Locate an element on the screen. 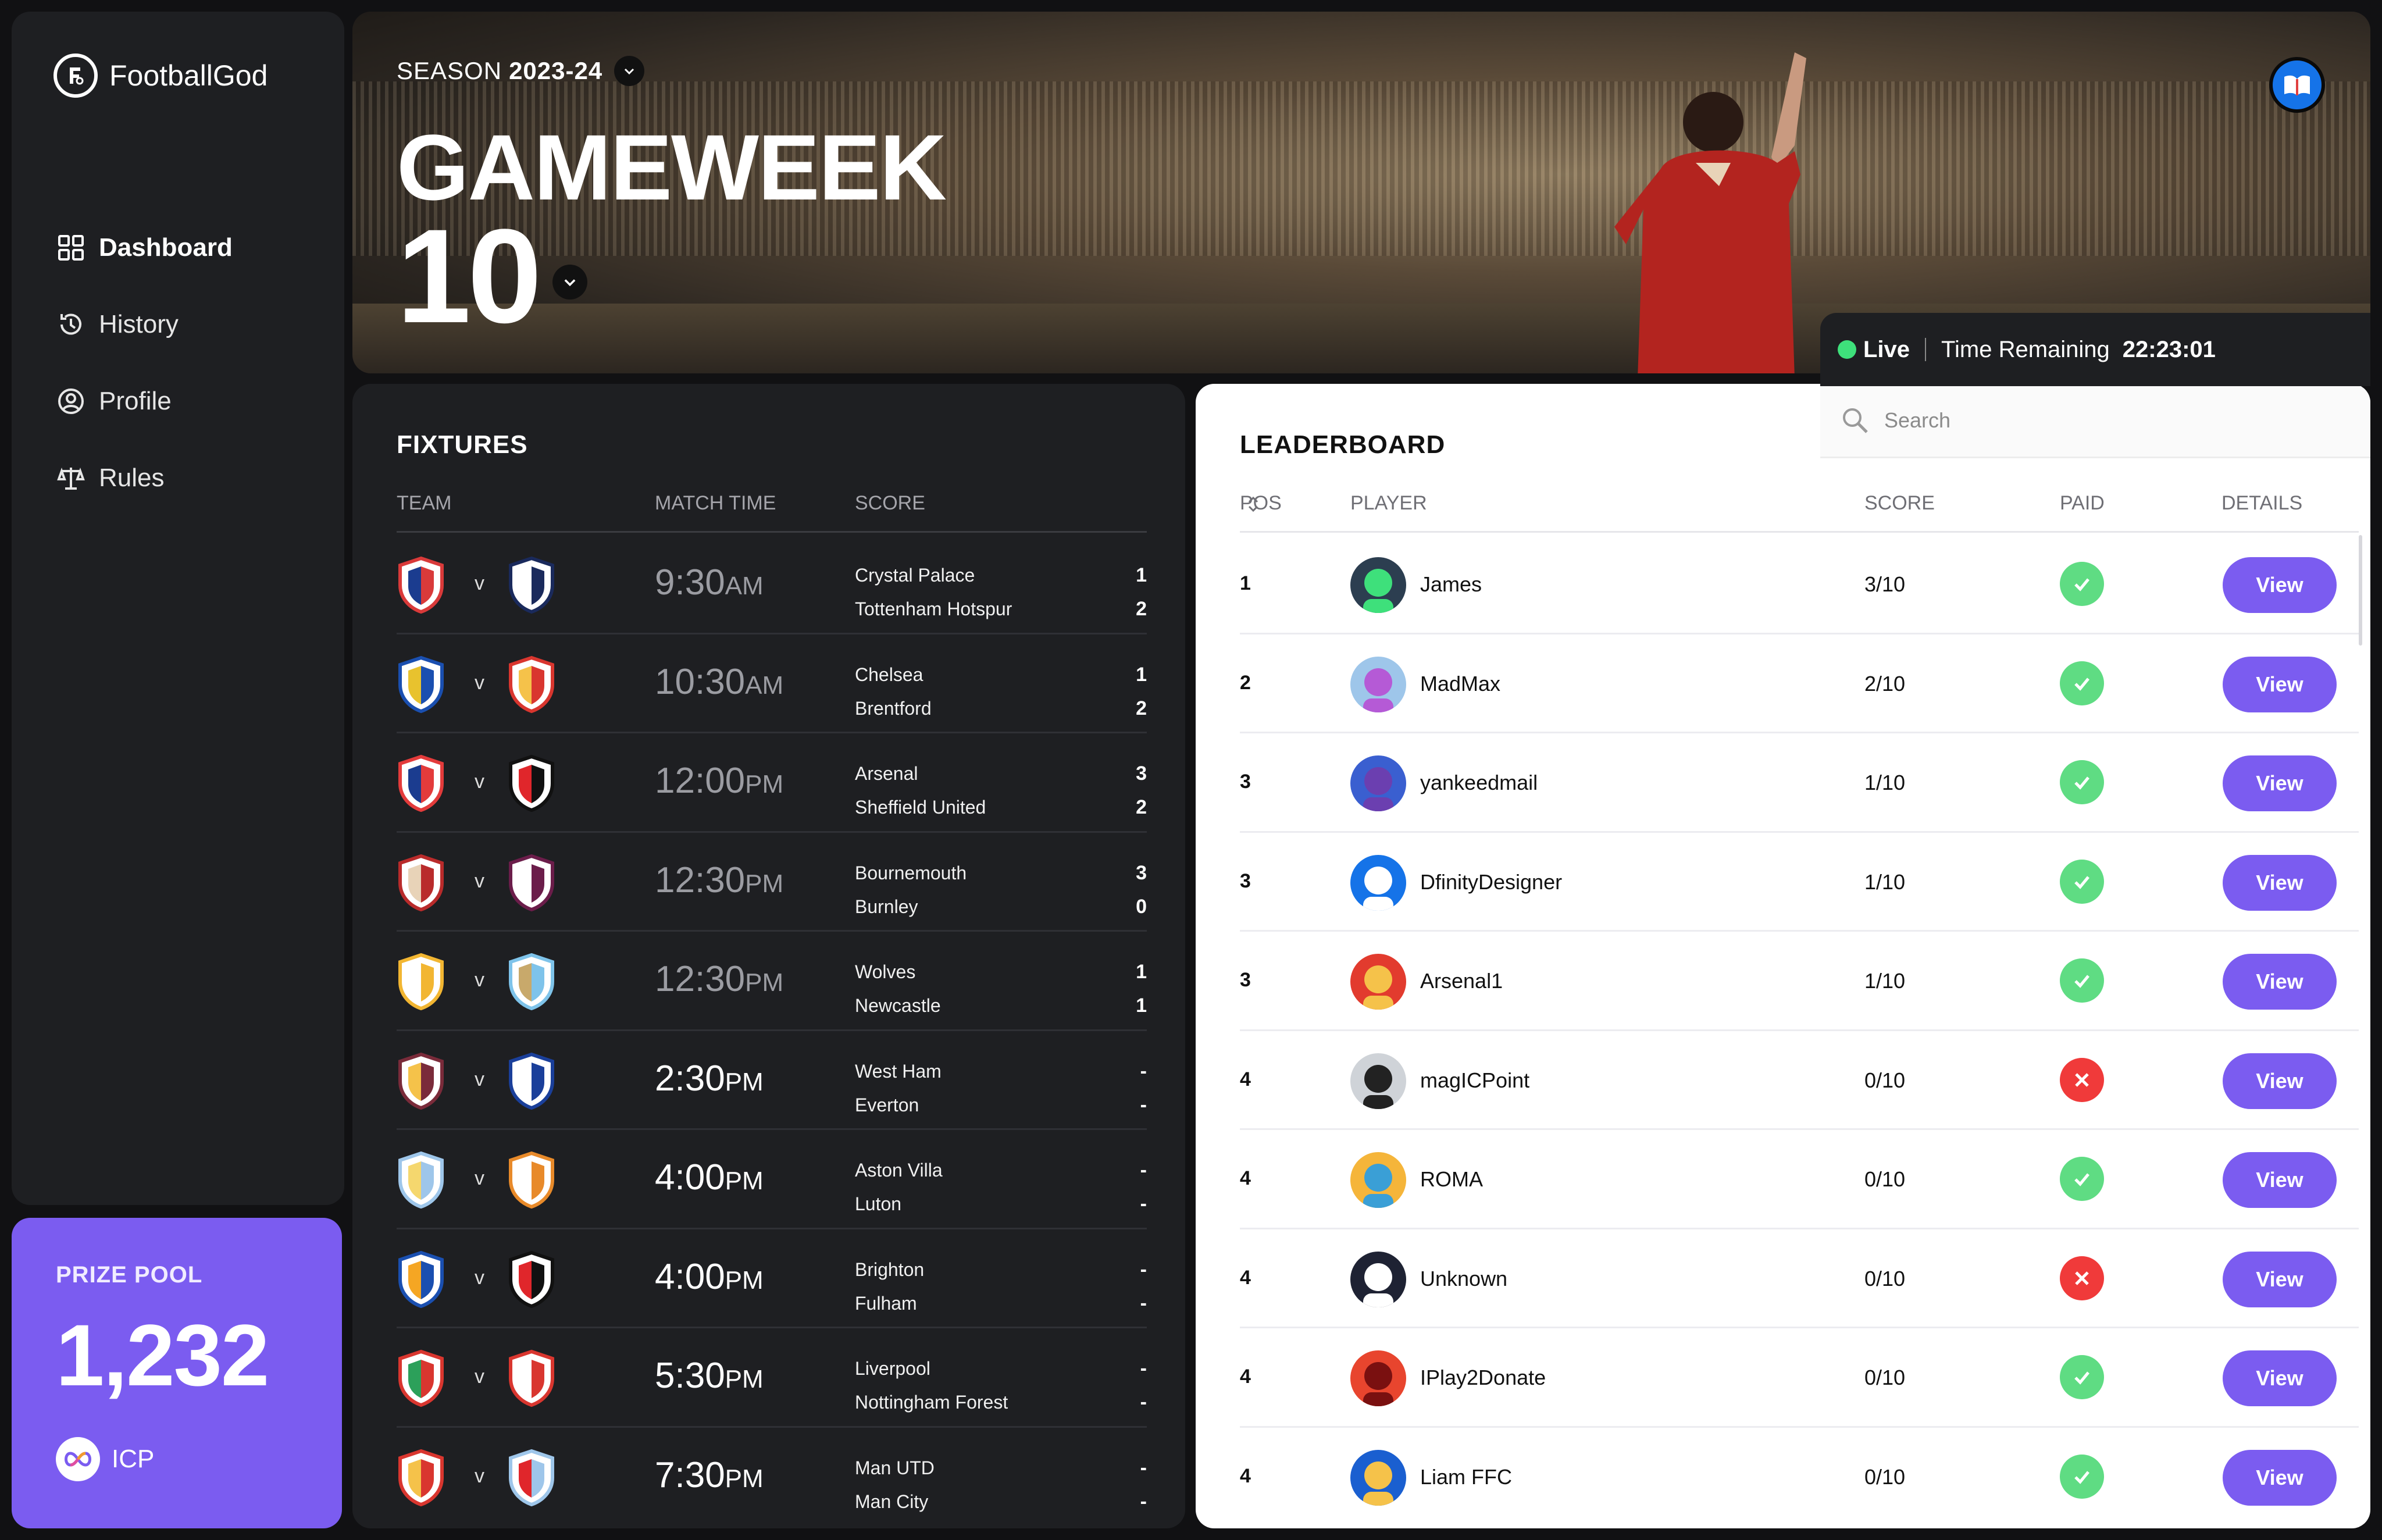 This screenshot has height=1540, width=2382. sidebar-item-label: History is located at coordinates (139, 324).